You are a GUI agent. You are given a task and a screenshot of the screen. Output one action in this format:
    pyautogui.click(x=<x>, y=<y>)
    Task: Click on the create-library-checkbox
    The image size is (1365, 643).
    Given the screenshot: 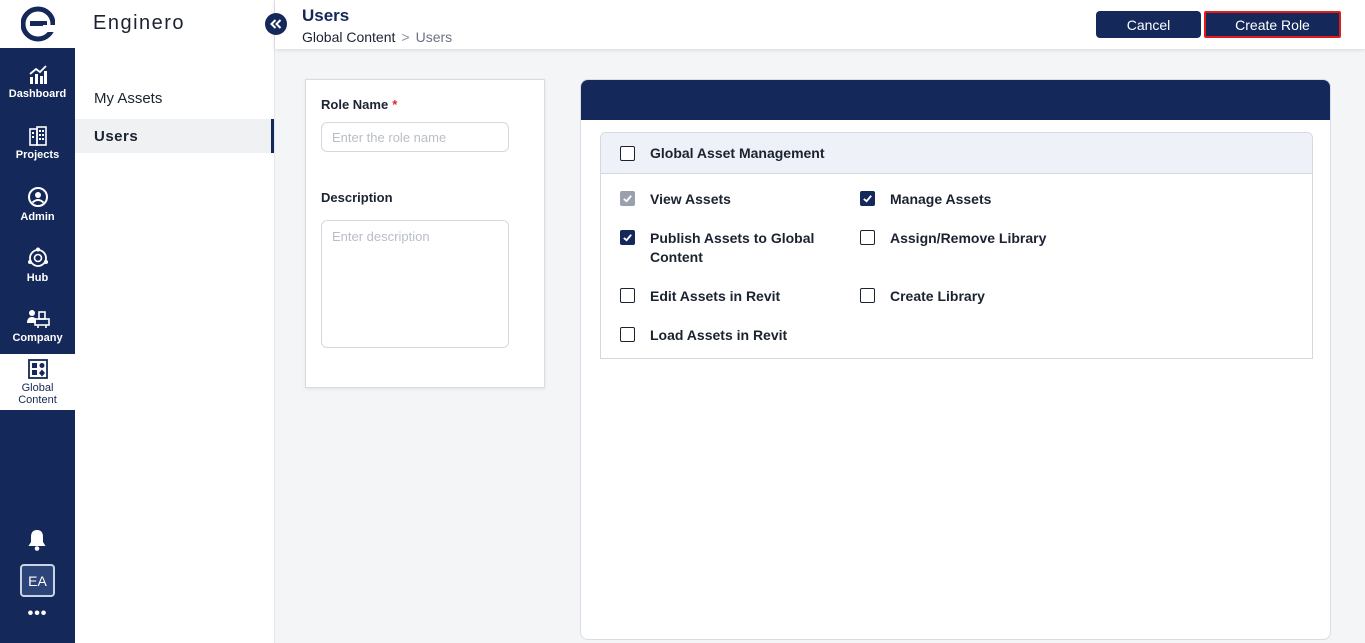 What is the action you would take?
    pyautogui.click(x=867, y=295)
    